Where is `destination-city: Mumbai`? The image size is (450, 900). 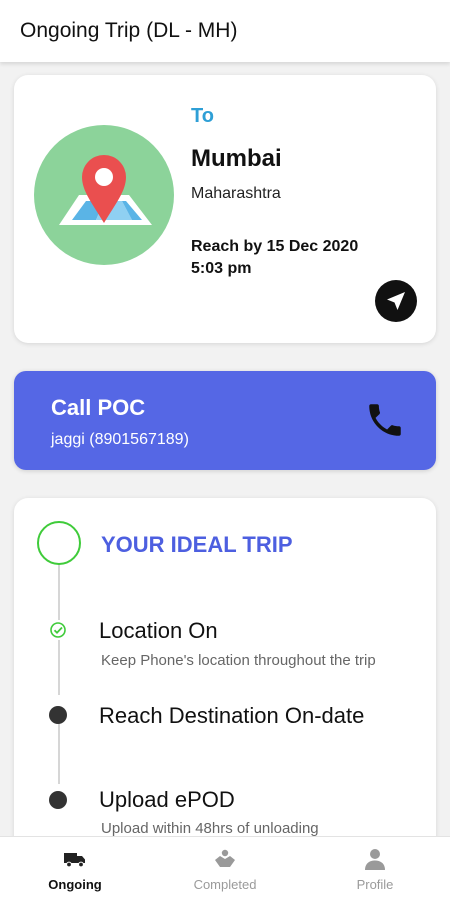
destination-city: Mumbai is located at coordinates (236, 158).